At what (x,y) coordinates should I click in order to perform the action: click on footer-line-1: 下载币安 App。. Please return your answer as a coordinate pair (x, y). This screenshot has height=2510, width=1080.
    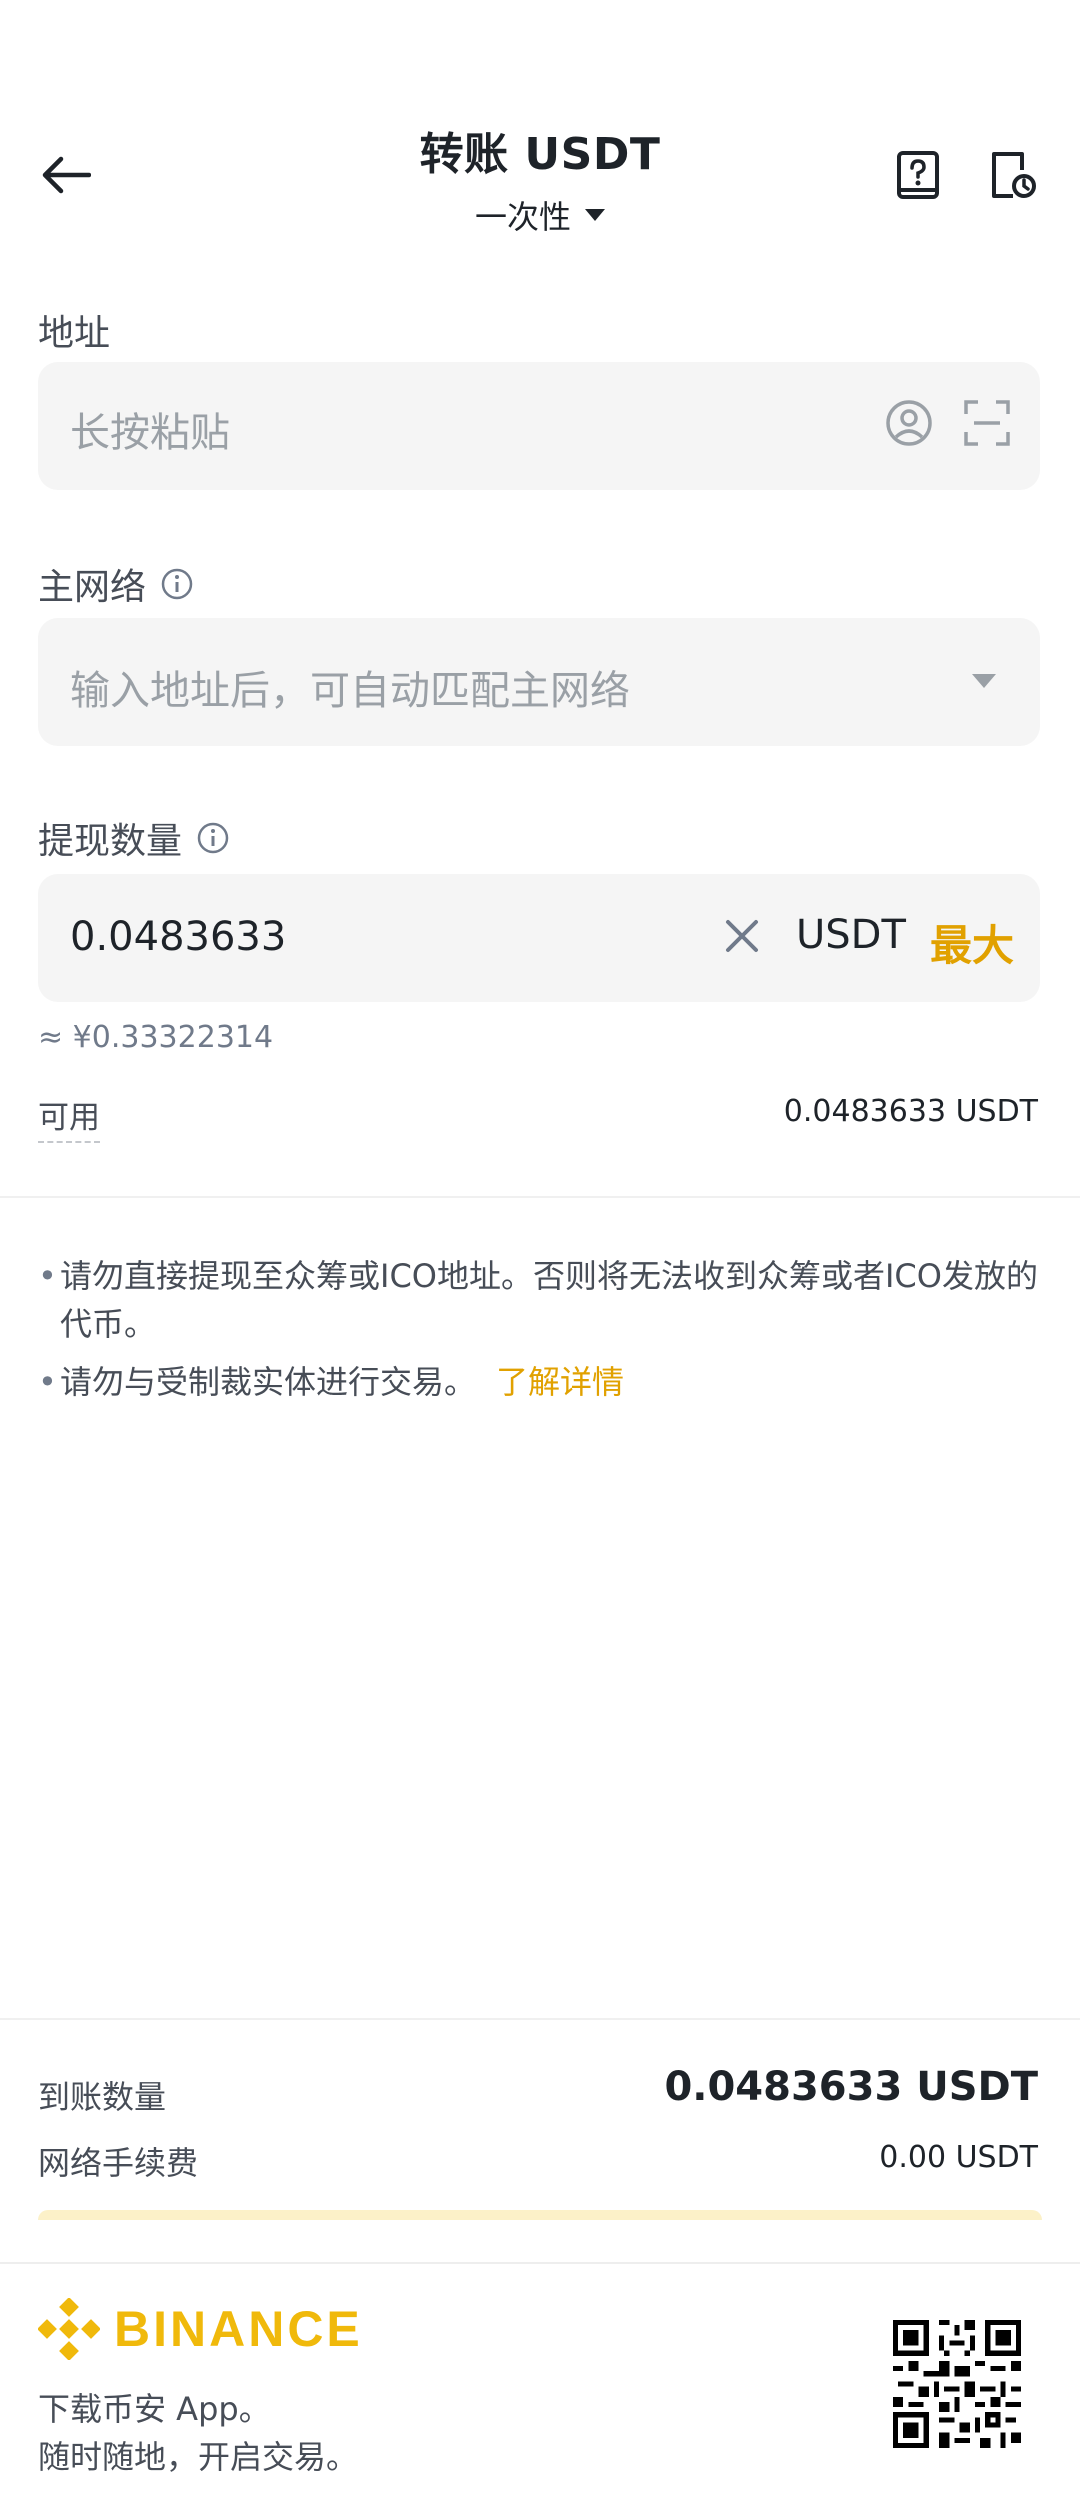
    Looking at the image, I should click on (154, 2409).